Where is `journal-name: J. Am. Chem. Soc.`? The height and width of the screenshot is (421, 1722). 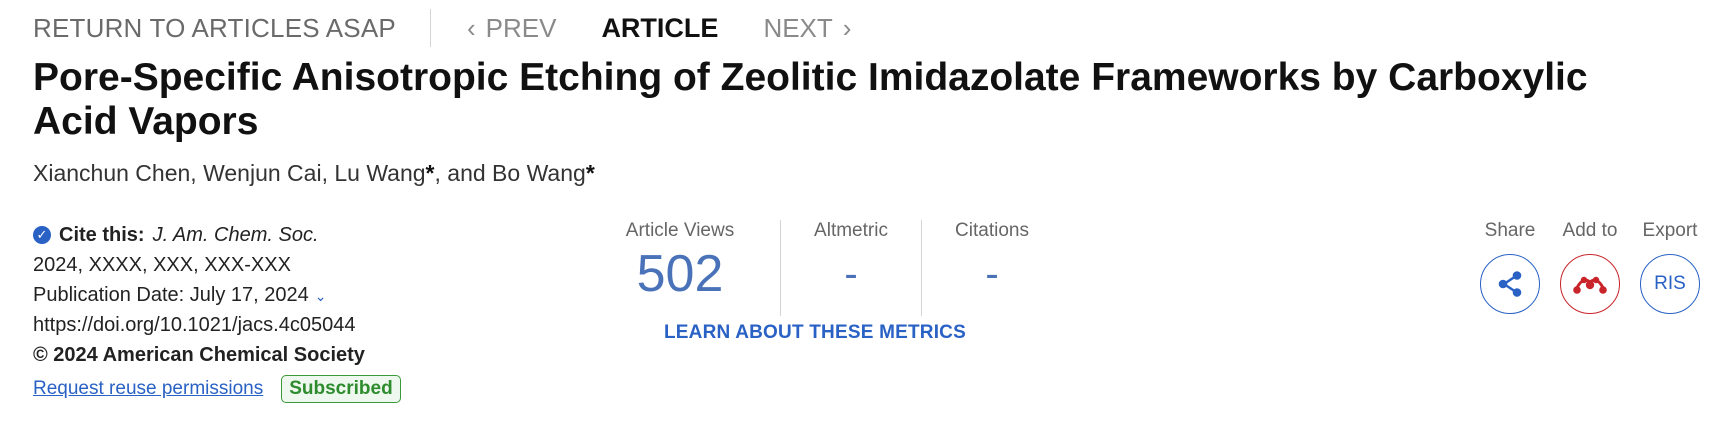
journal-name: J. Am. Chem. Soc. is located at coordinates (235, 235).